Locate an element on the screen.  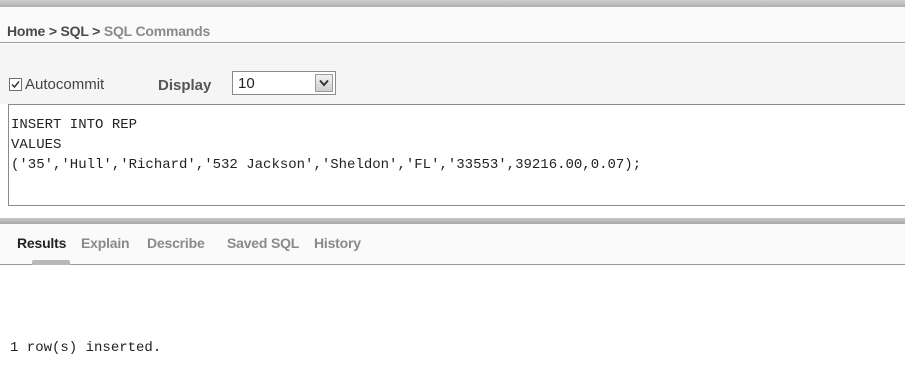
tab-explain: Explain is located at coordinates (105, 243).